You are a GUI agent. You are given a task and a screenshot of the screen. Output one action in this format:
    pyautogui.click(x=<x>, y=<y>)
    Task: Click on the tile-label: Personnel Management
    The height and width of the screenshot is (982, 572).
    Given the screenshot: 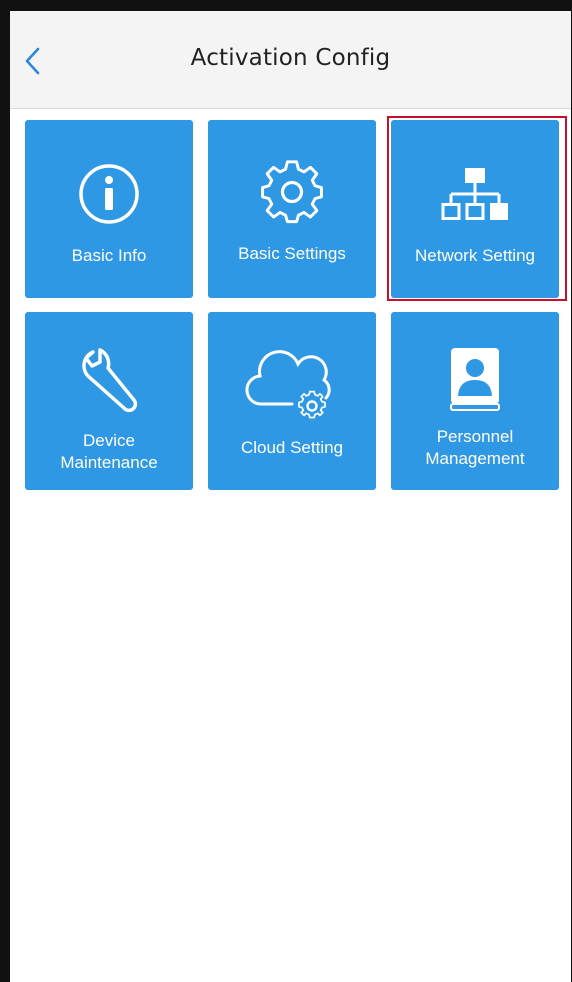 What is the action you would take?
    pyautogui.click(x=475, y=448)
    